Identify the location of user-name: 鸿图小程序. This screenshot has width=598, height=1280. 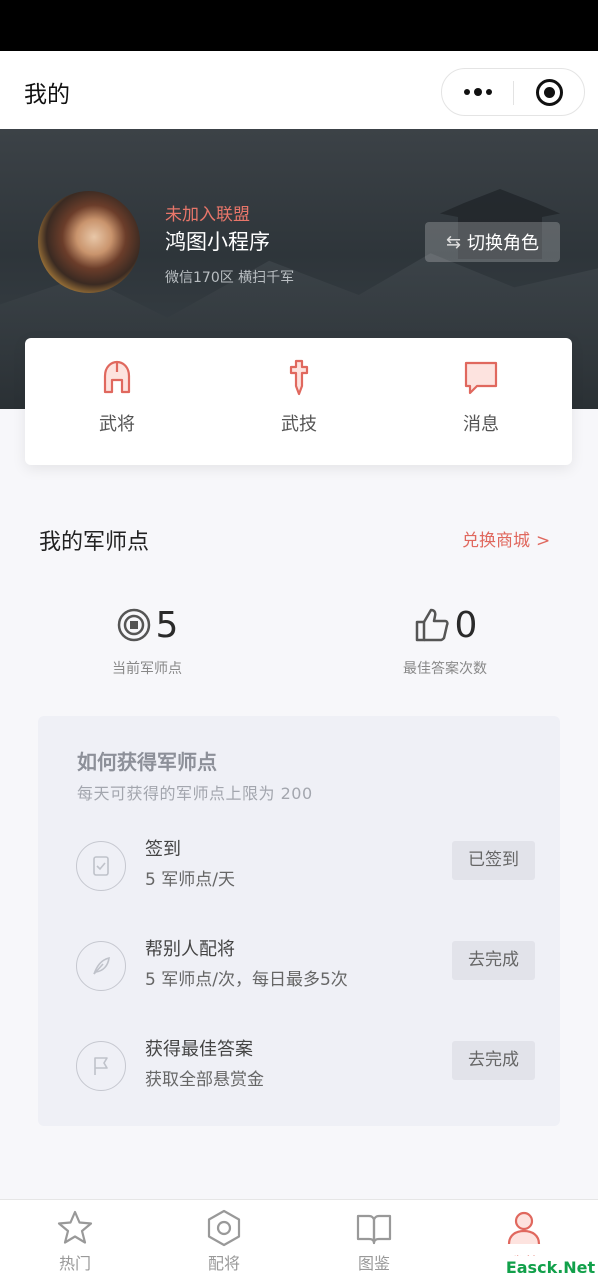
(217, 242).